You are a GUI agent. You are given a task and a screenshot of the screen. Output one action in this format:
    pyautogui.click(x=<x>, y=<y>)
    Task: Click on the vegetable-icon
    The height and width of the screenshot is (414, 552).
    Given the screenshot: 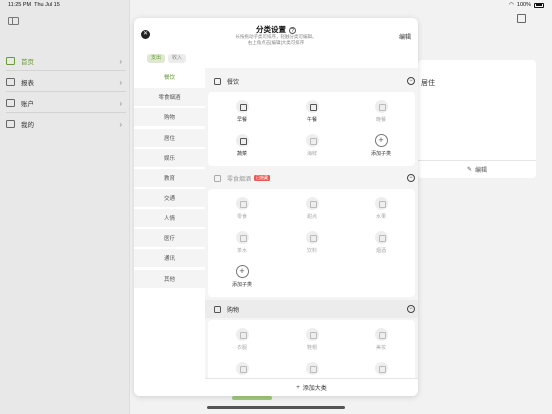 What is the action you would take?
    pyautogui.click(x=242, y=140)
    